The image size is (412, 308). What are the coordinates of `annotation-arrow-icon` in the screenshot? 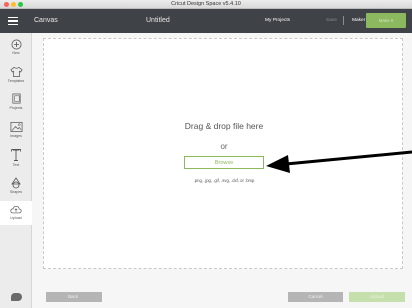 It's located at (339, 161).